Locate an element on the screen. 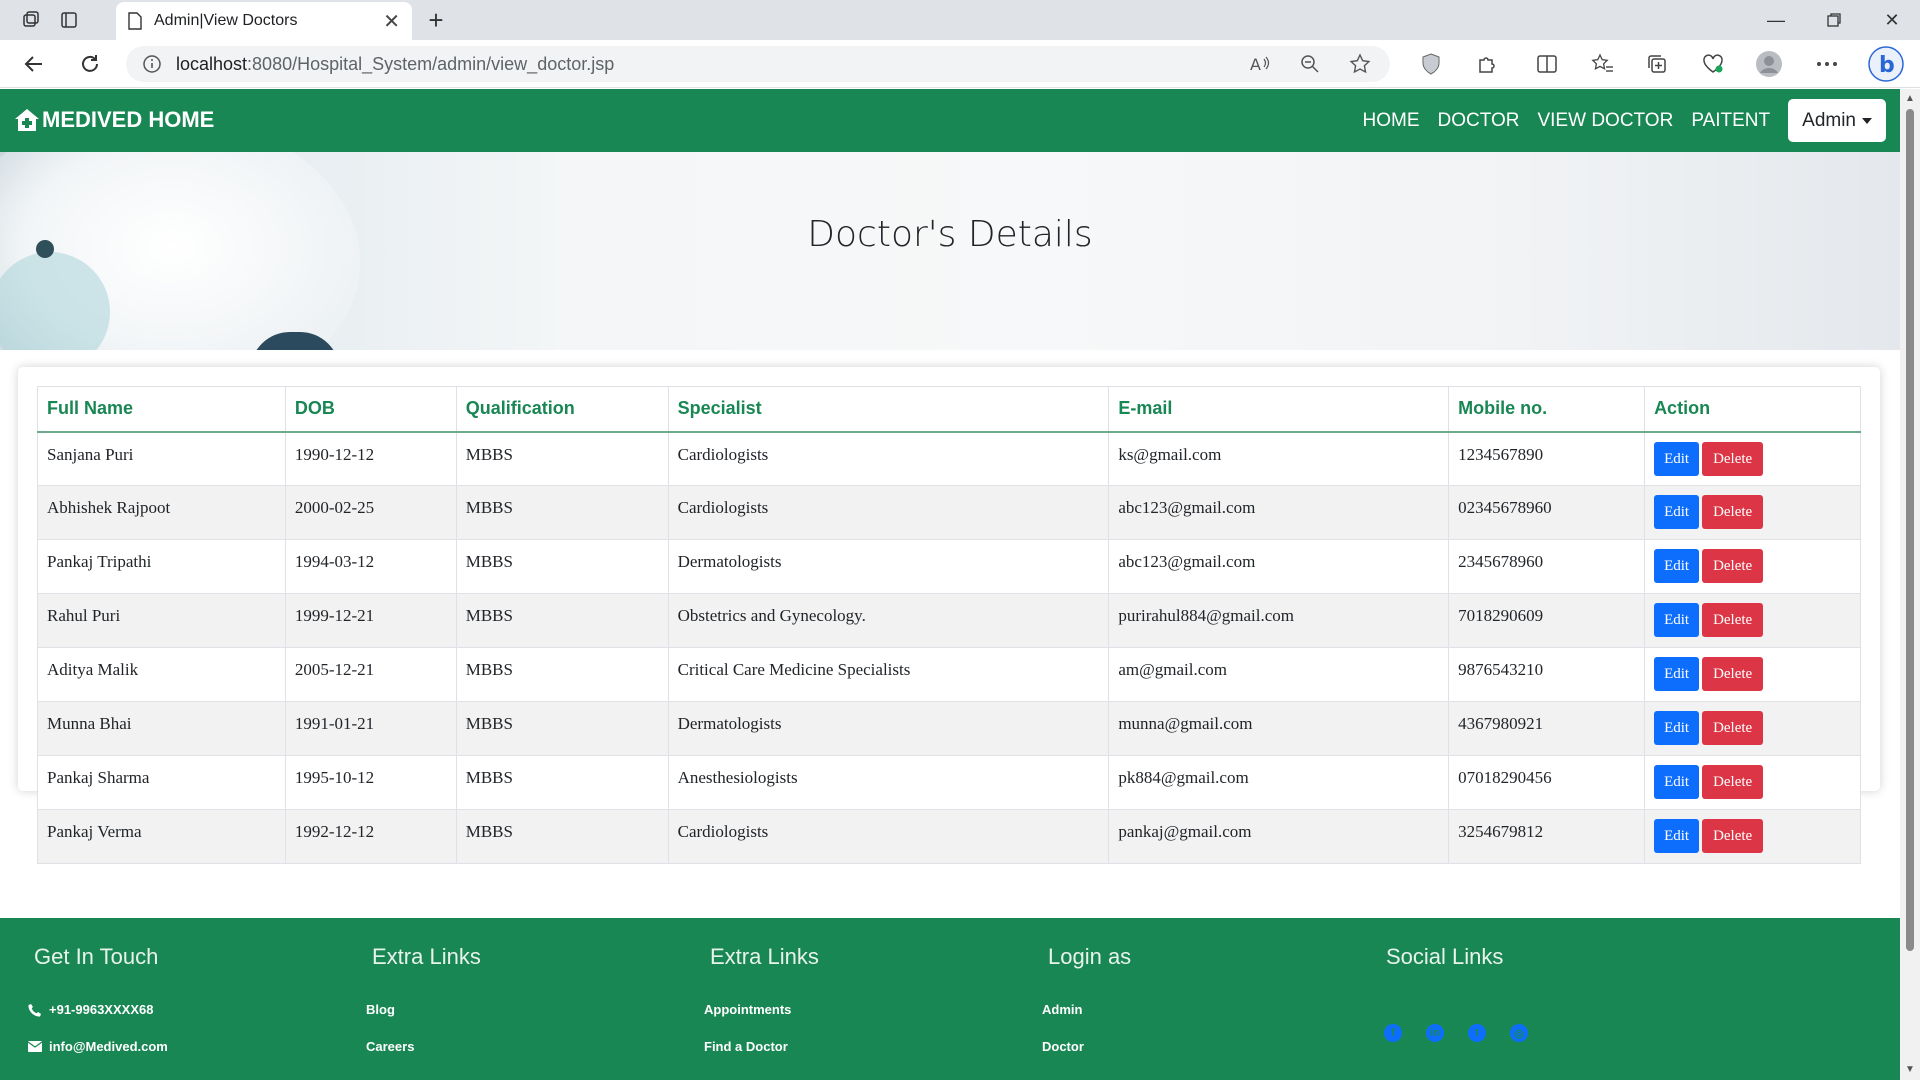  profile-avatar-icon is located at coordinates (1769, 64).